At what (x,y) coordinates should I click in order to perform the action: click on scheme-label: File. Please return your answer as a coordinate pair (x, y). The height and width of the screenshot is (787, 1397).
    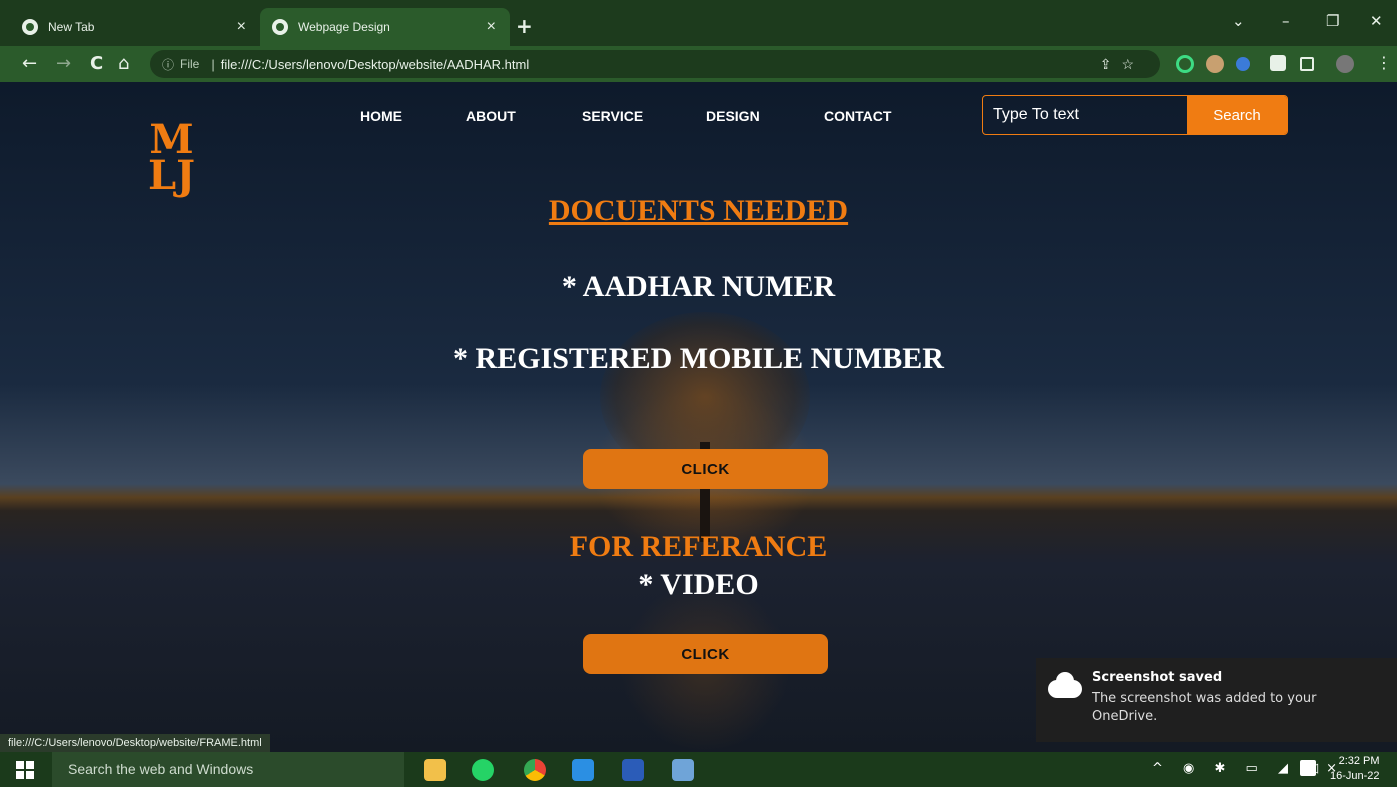
    Looking at the image, I should click on (190, 64).